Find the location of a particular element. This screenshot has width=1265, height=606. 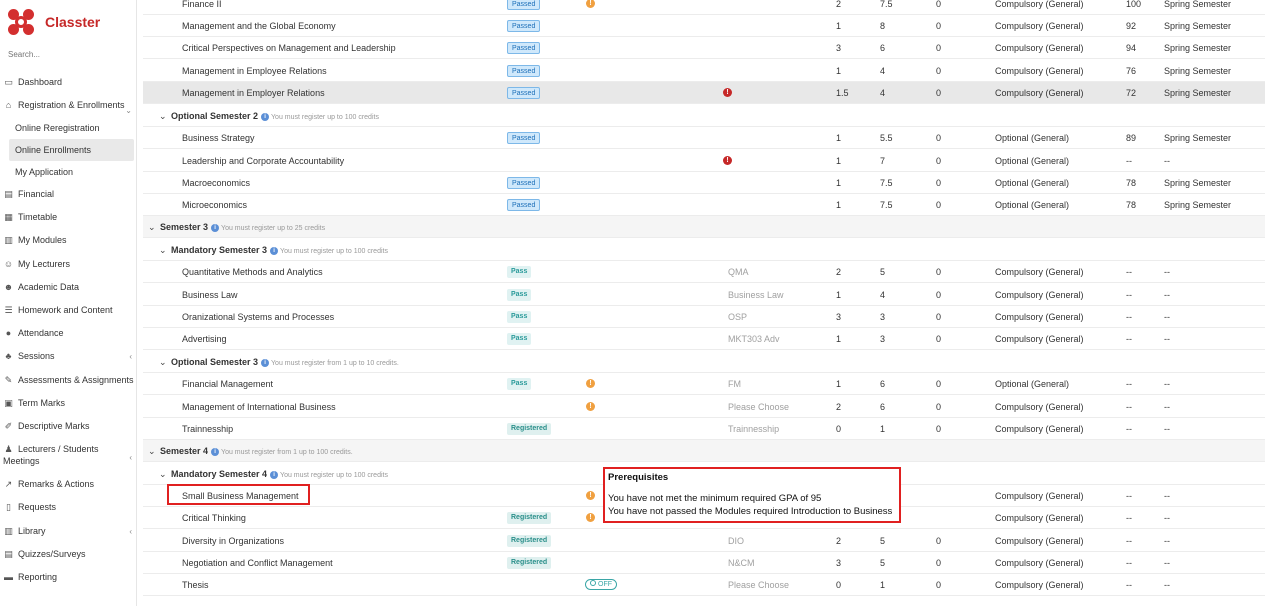

sidebar-item-meetings: ♟ Lecturers / Students Meetings ‹ is located at coordinates (68, 456).